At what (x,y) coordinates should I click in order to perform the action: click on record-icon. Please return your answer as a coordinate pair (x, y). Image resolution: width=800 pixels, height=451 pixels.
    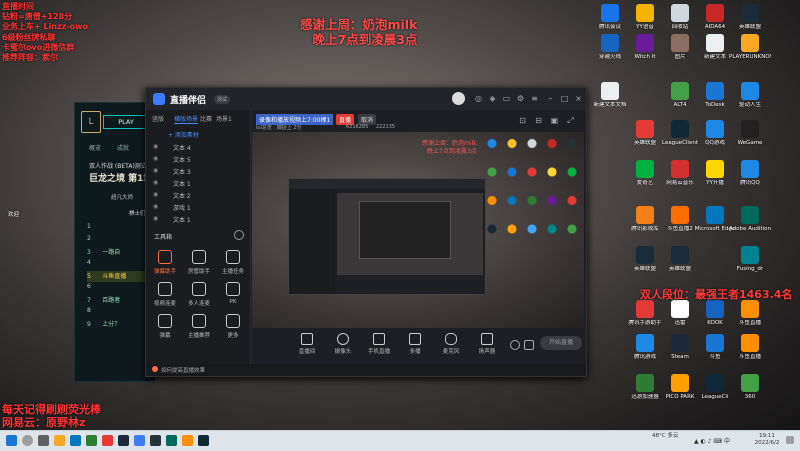
    Looking at the image, I should click on (515, 345).